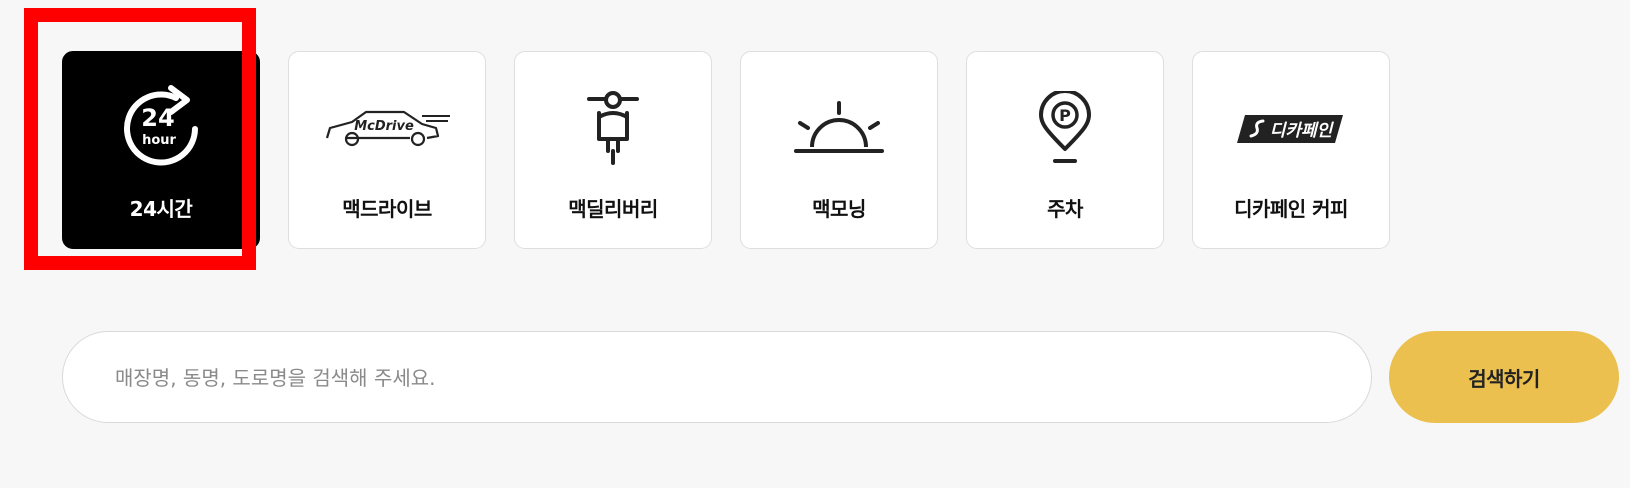 The height and width of the screenshot is (488, 1630). I want to click on search-input, so click(715, 378).